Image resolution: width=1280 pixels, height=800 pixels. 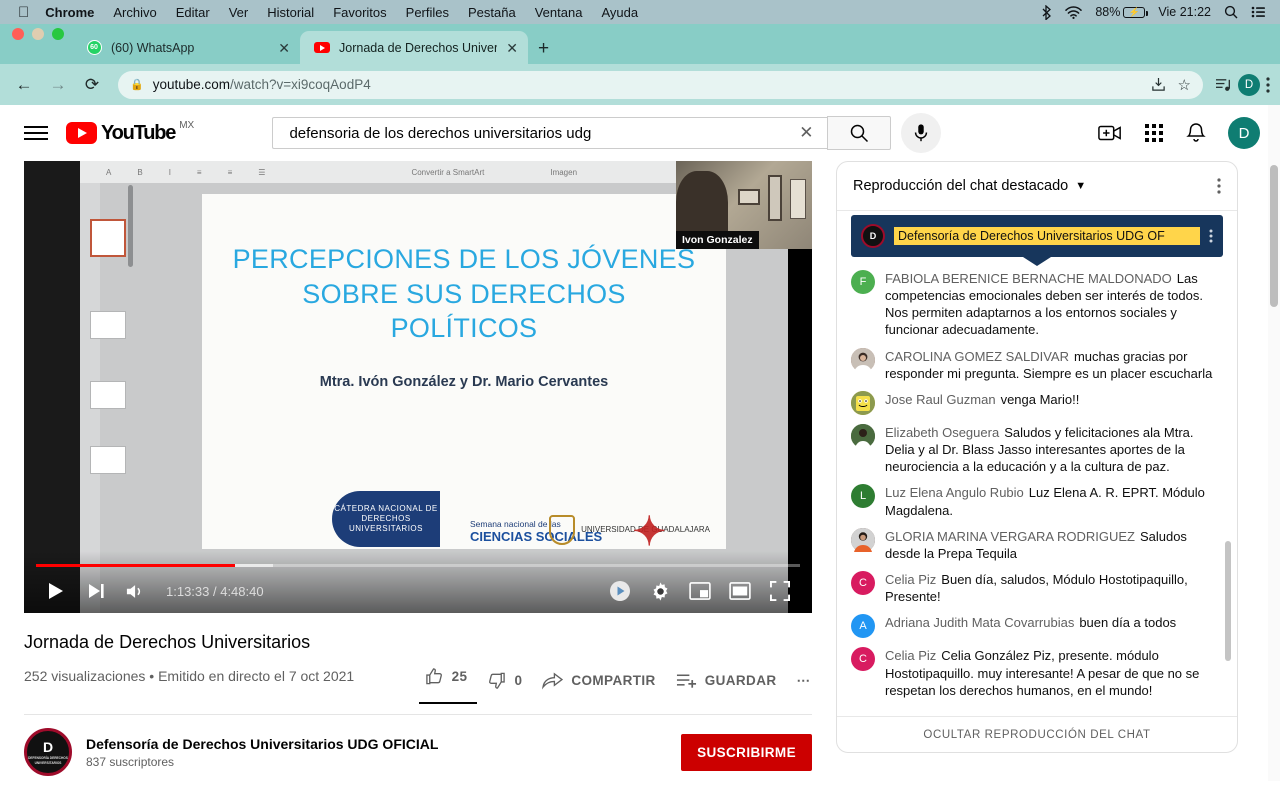 What do you see at coordinates (629, 530) in the screenshot?
I see `udg-logo: UNIVERSIDAD DE GUADALAJARA` at bounding box center [629, 530].